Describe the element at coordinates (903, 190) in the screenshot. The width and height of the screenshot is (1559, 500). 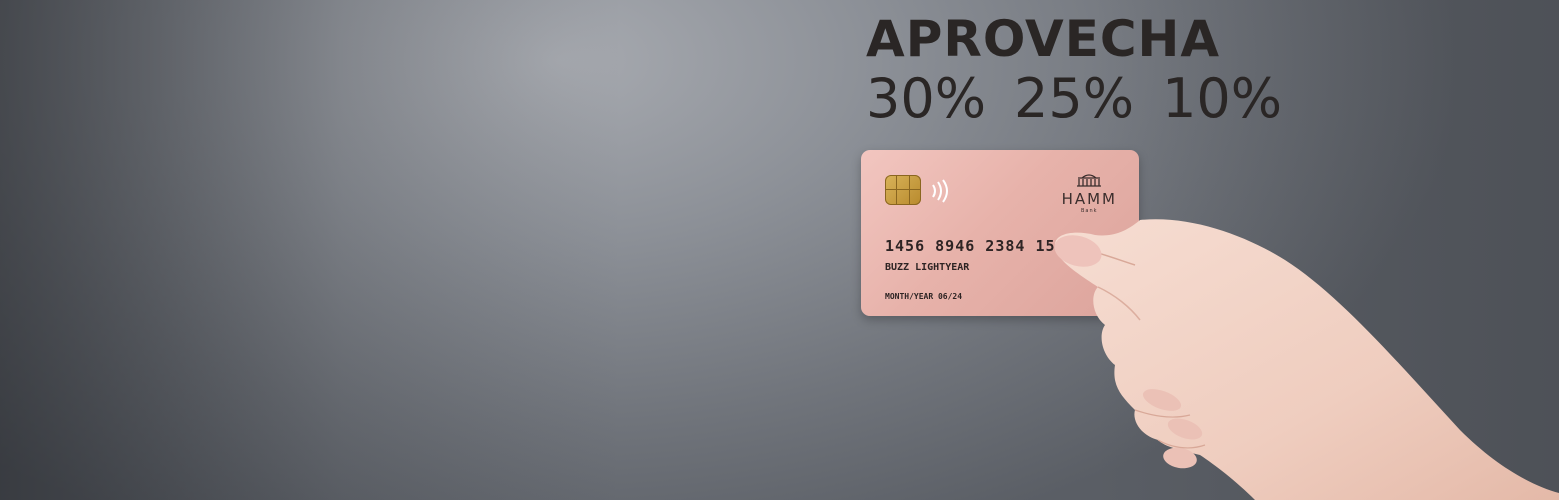
I see `chip-icon` at that location.